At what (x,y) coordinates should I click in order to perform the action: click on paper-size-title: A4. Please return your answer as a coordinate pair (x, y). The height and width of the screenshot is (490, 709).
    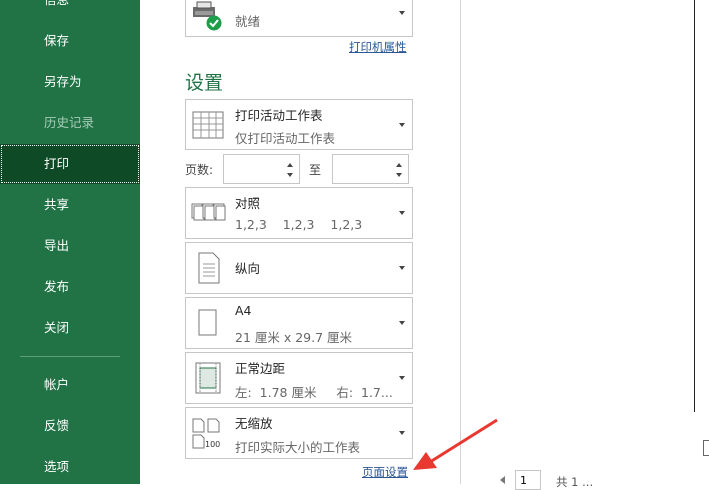
    Looking at the image, I should click on (243, 310).